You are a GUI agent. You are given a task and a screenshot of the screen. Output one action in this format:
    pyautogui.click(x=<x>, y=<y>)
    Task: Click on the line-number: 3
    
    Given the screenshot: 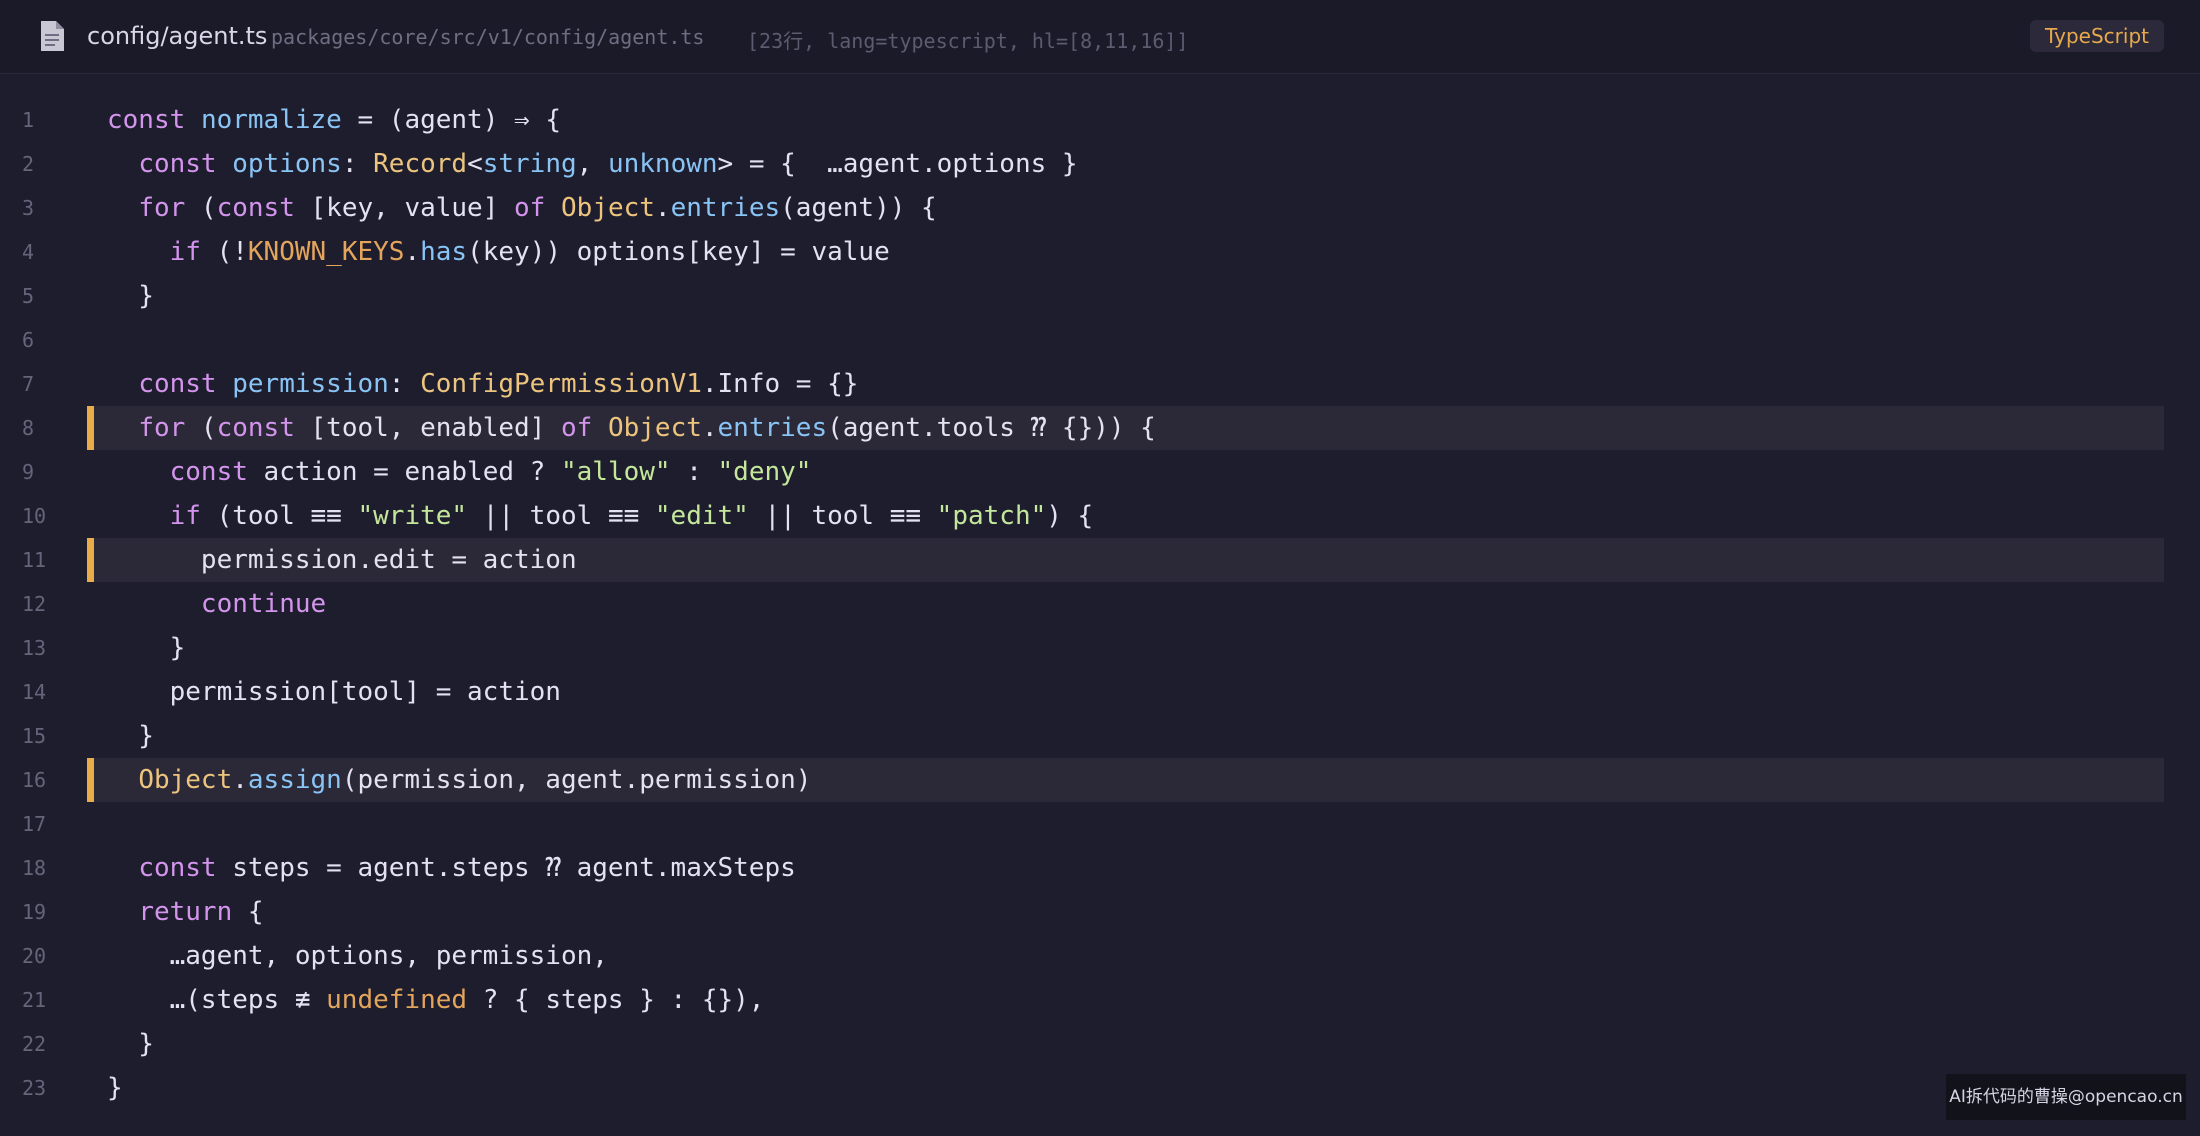 What is the action you would take?
    pyautogui.click(x=28, y=208)
    